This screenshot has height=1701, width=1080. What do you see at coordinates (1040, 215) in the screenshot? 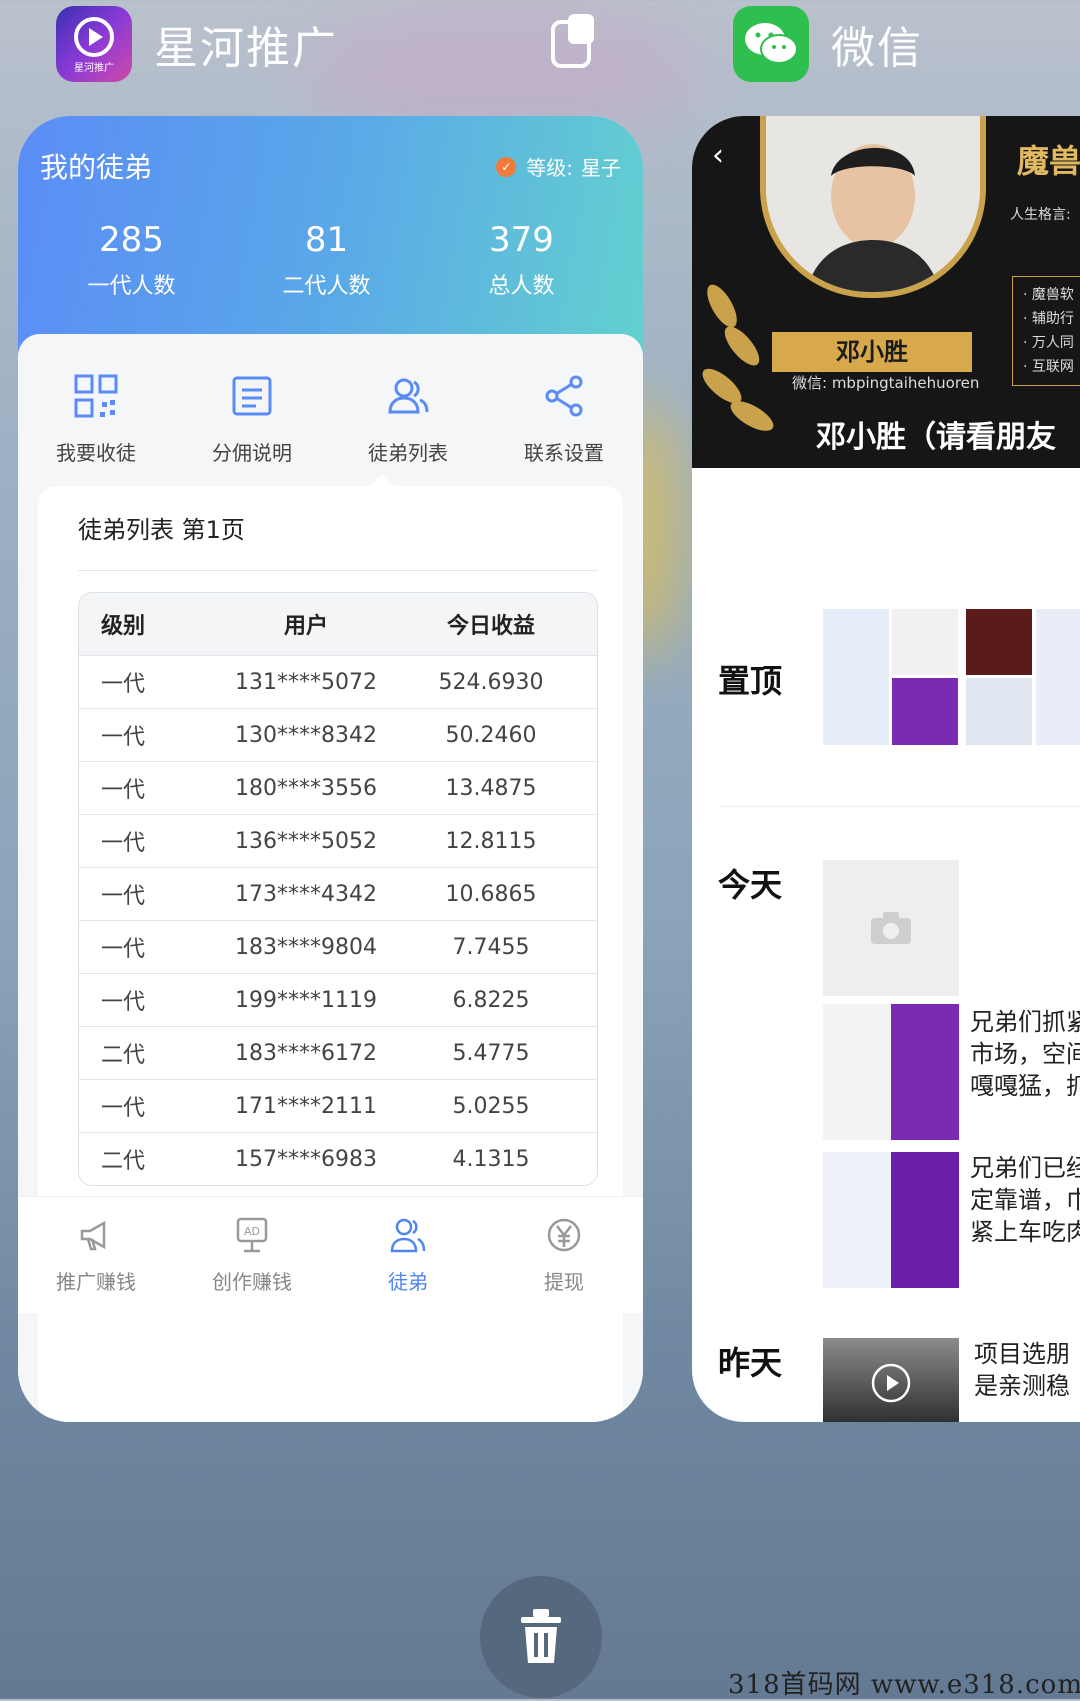
I see `banner-motto: 人生格言:` at bounding box center [1040, 215].